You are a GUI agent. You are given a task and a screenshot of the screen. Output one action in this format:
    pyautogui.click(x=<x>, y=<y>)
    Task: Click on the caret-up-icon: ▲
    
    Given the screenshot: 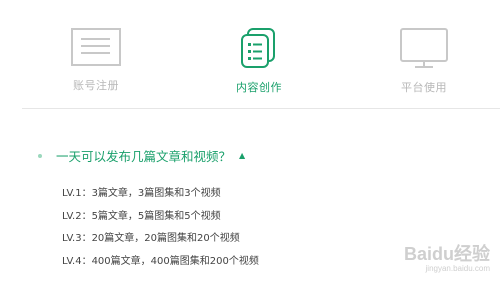 What is the action you would take?
    pyautogui.click(x=242, y=155)
    